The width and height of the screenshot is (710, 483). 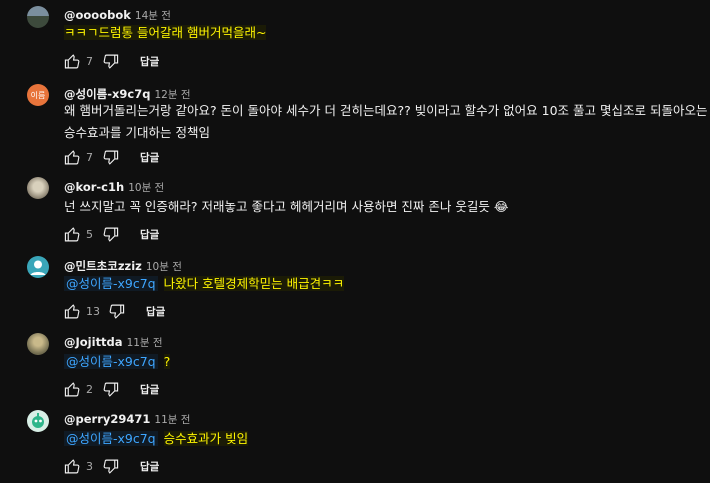 What do you see at coordinates (254, 283) in the screenshot?
I see `comment-body: 나왔다 호텔경제학믿는 배급견ㅋㅋ` at bounding box center [254, 283].